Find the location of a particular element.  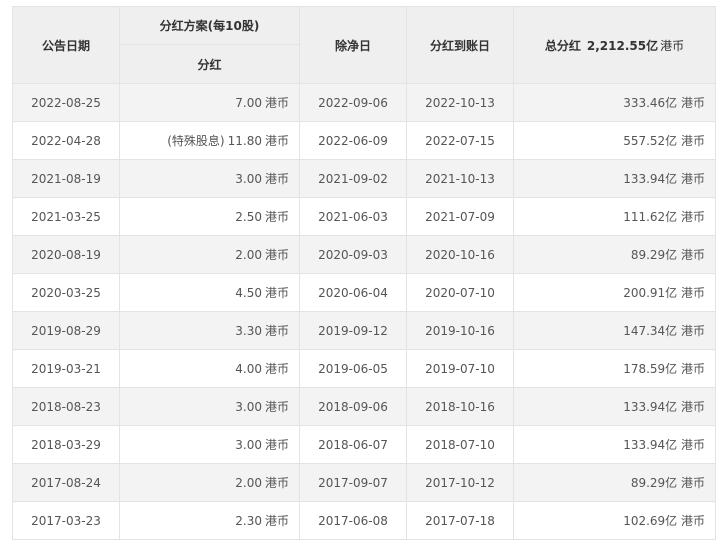

cell-ex-date: 2019-09-12 is located at coordinates (353, 330).